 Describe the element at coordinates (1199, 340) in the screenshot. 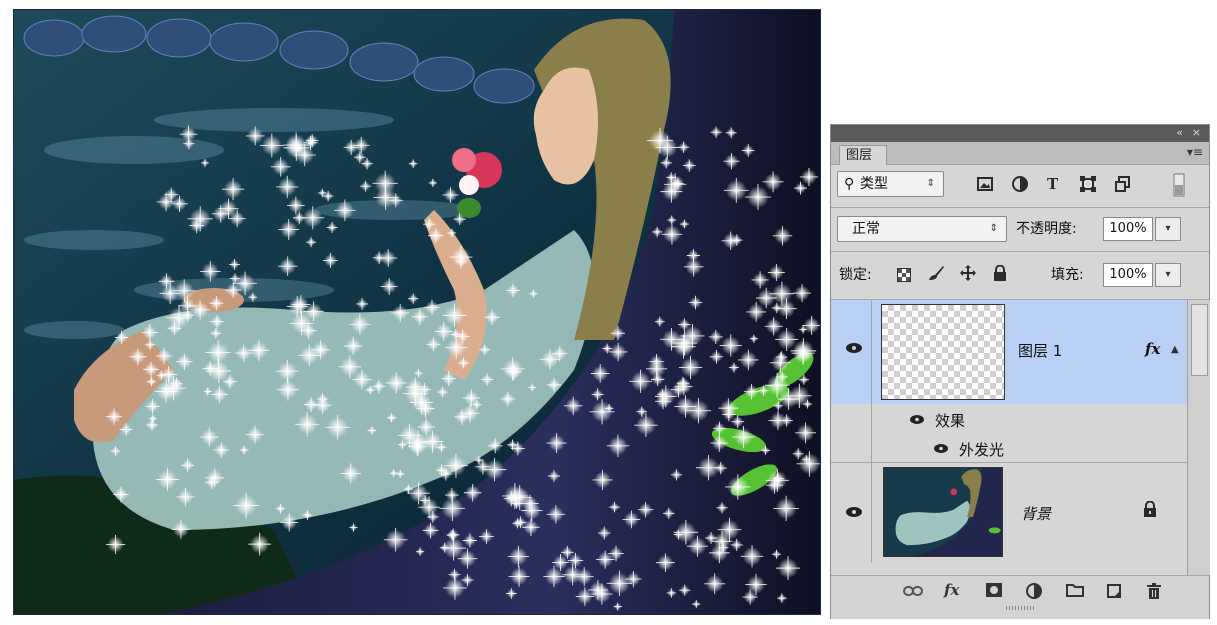

I see `scrollbar-thumb` at that location.